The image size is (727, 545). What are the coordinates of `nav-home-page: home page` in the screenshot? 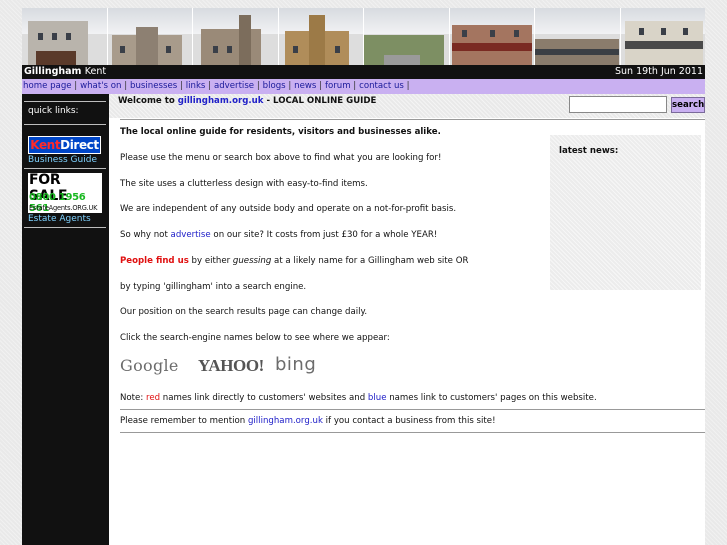 It's located at (47, 86).